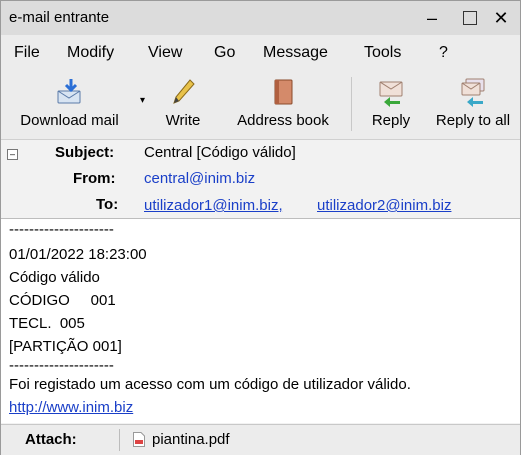  Describe the element at coordinates (501, 18) in the screenshot. I see `close-button: ✕` at that location.